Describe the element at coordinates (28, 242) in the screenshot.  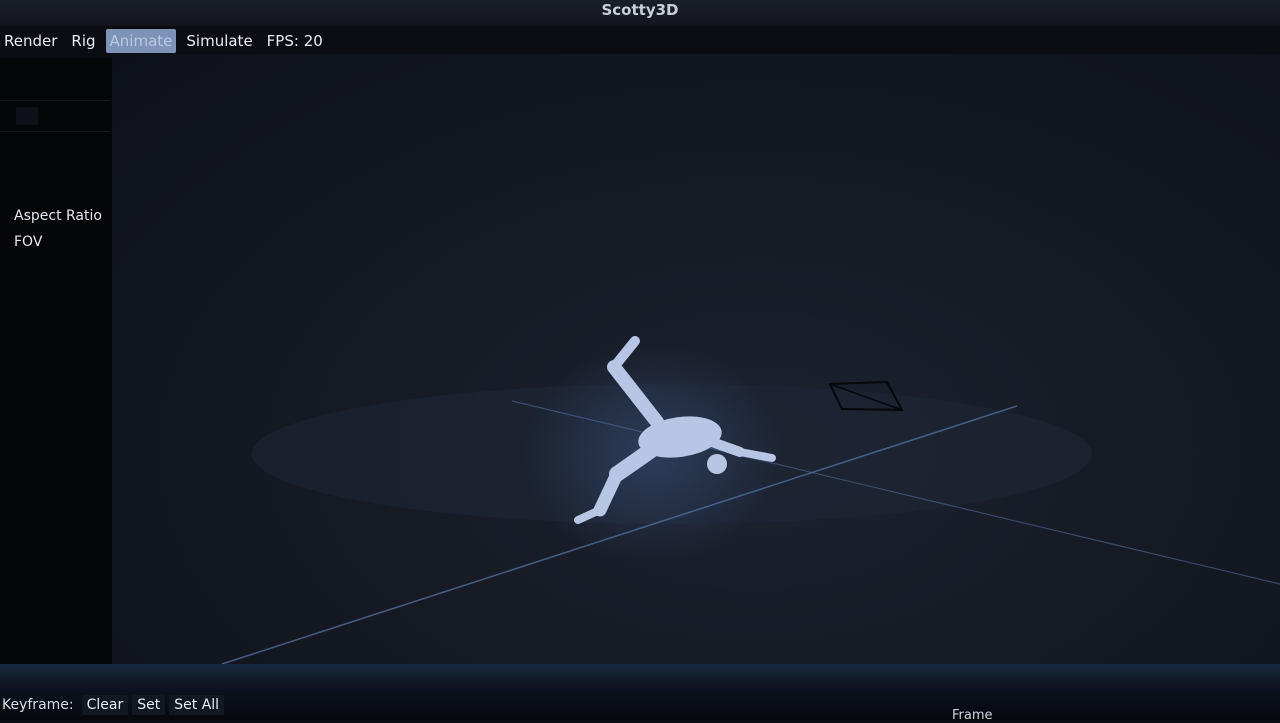
I see `fov-label: FOV` at that location.